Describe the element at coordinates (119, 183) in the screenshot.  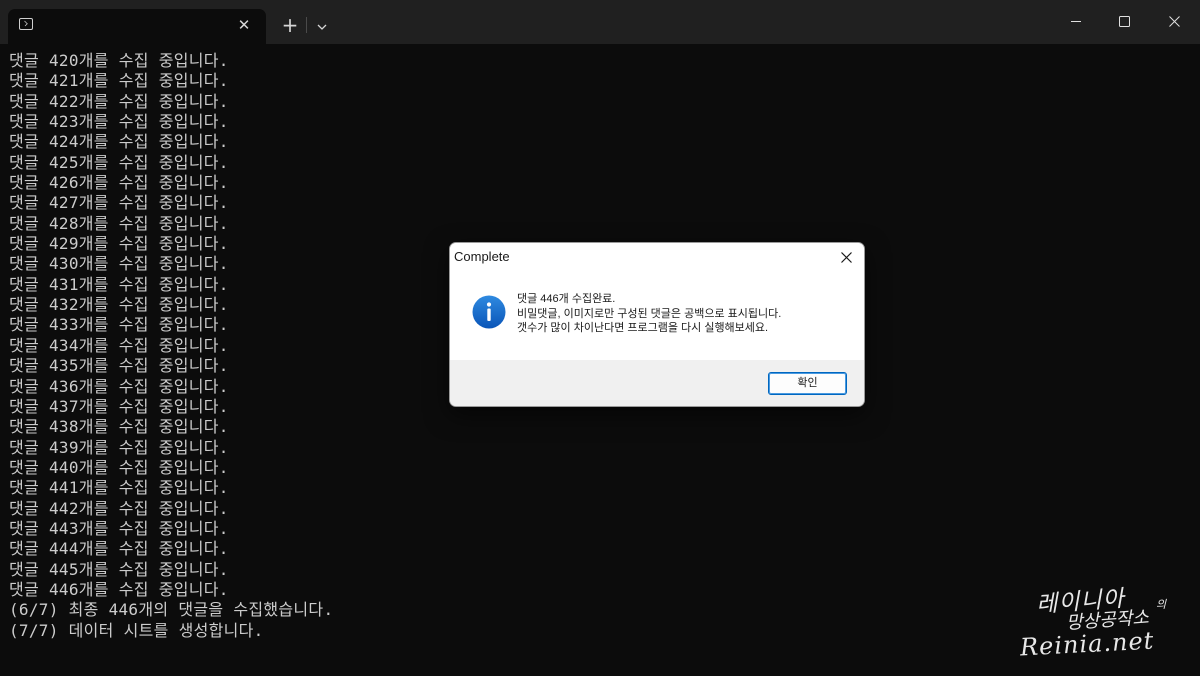
I see `console-line: 댓글 426개를 수집 중입니다.` at that location.